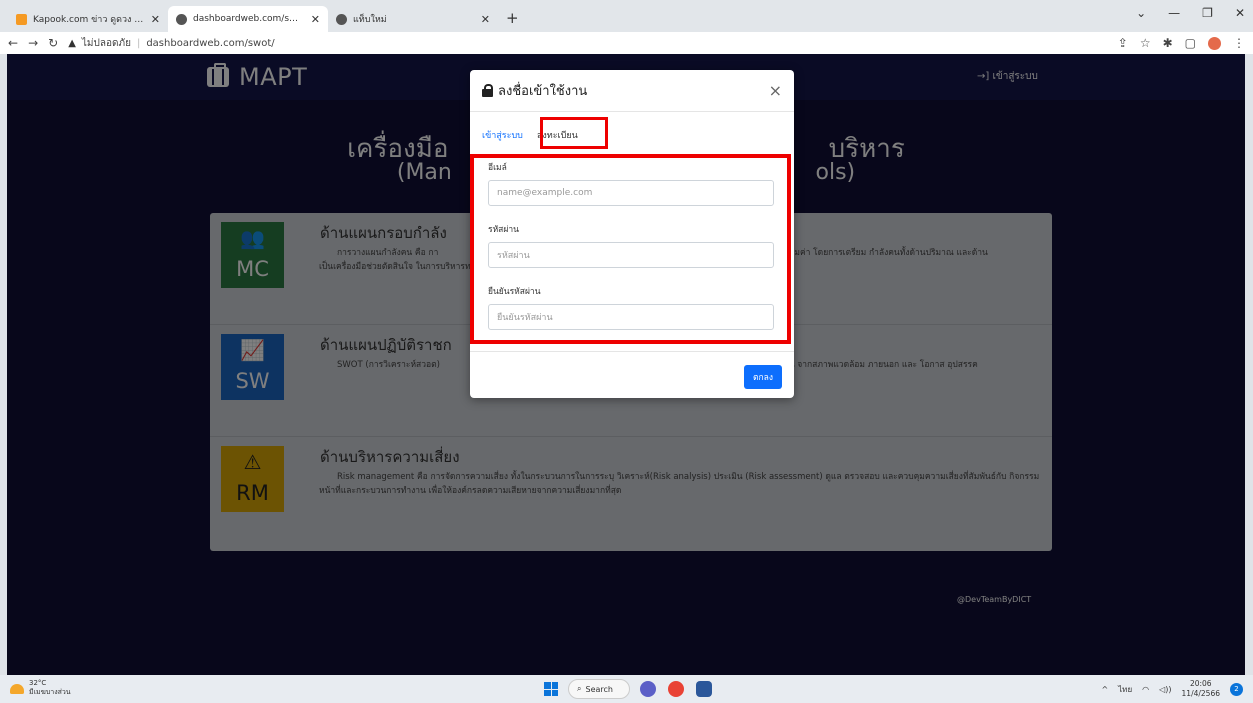  I want to click on tab-title: แท็บใหม่, so click(370, 20).